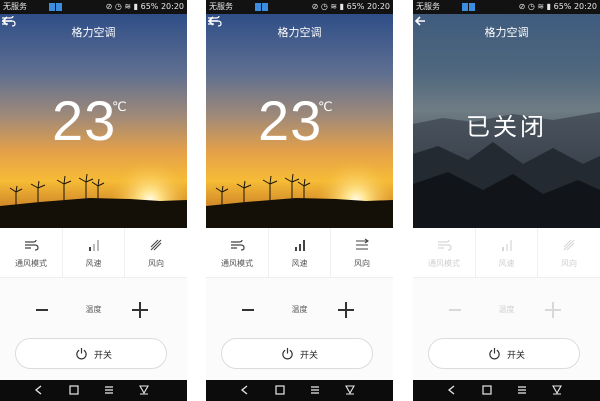 The height and width of the screenshot is (401, 600). Describe the element at coordinates (506, 127) in the screenshot. I see `closed-status-text: 已关闭` at that location.